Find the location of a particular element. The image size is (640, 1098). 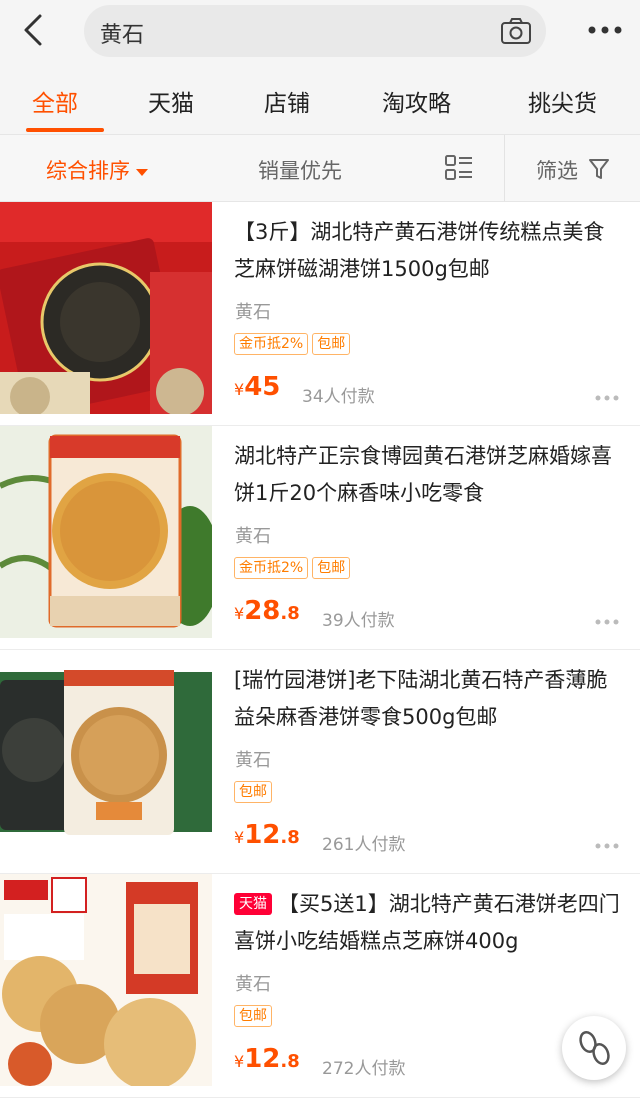

price-integer: 28 is located at coordinates (262, 611).